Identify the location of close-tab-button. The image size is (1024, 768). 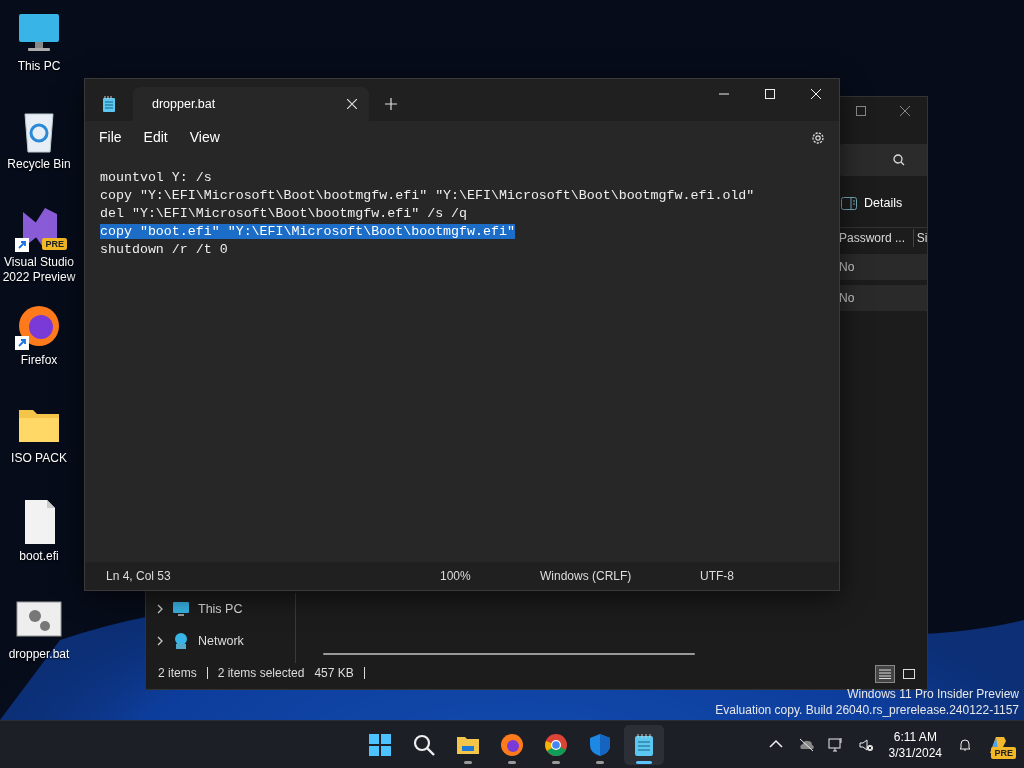
(352, 104).